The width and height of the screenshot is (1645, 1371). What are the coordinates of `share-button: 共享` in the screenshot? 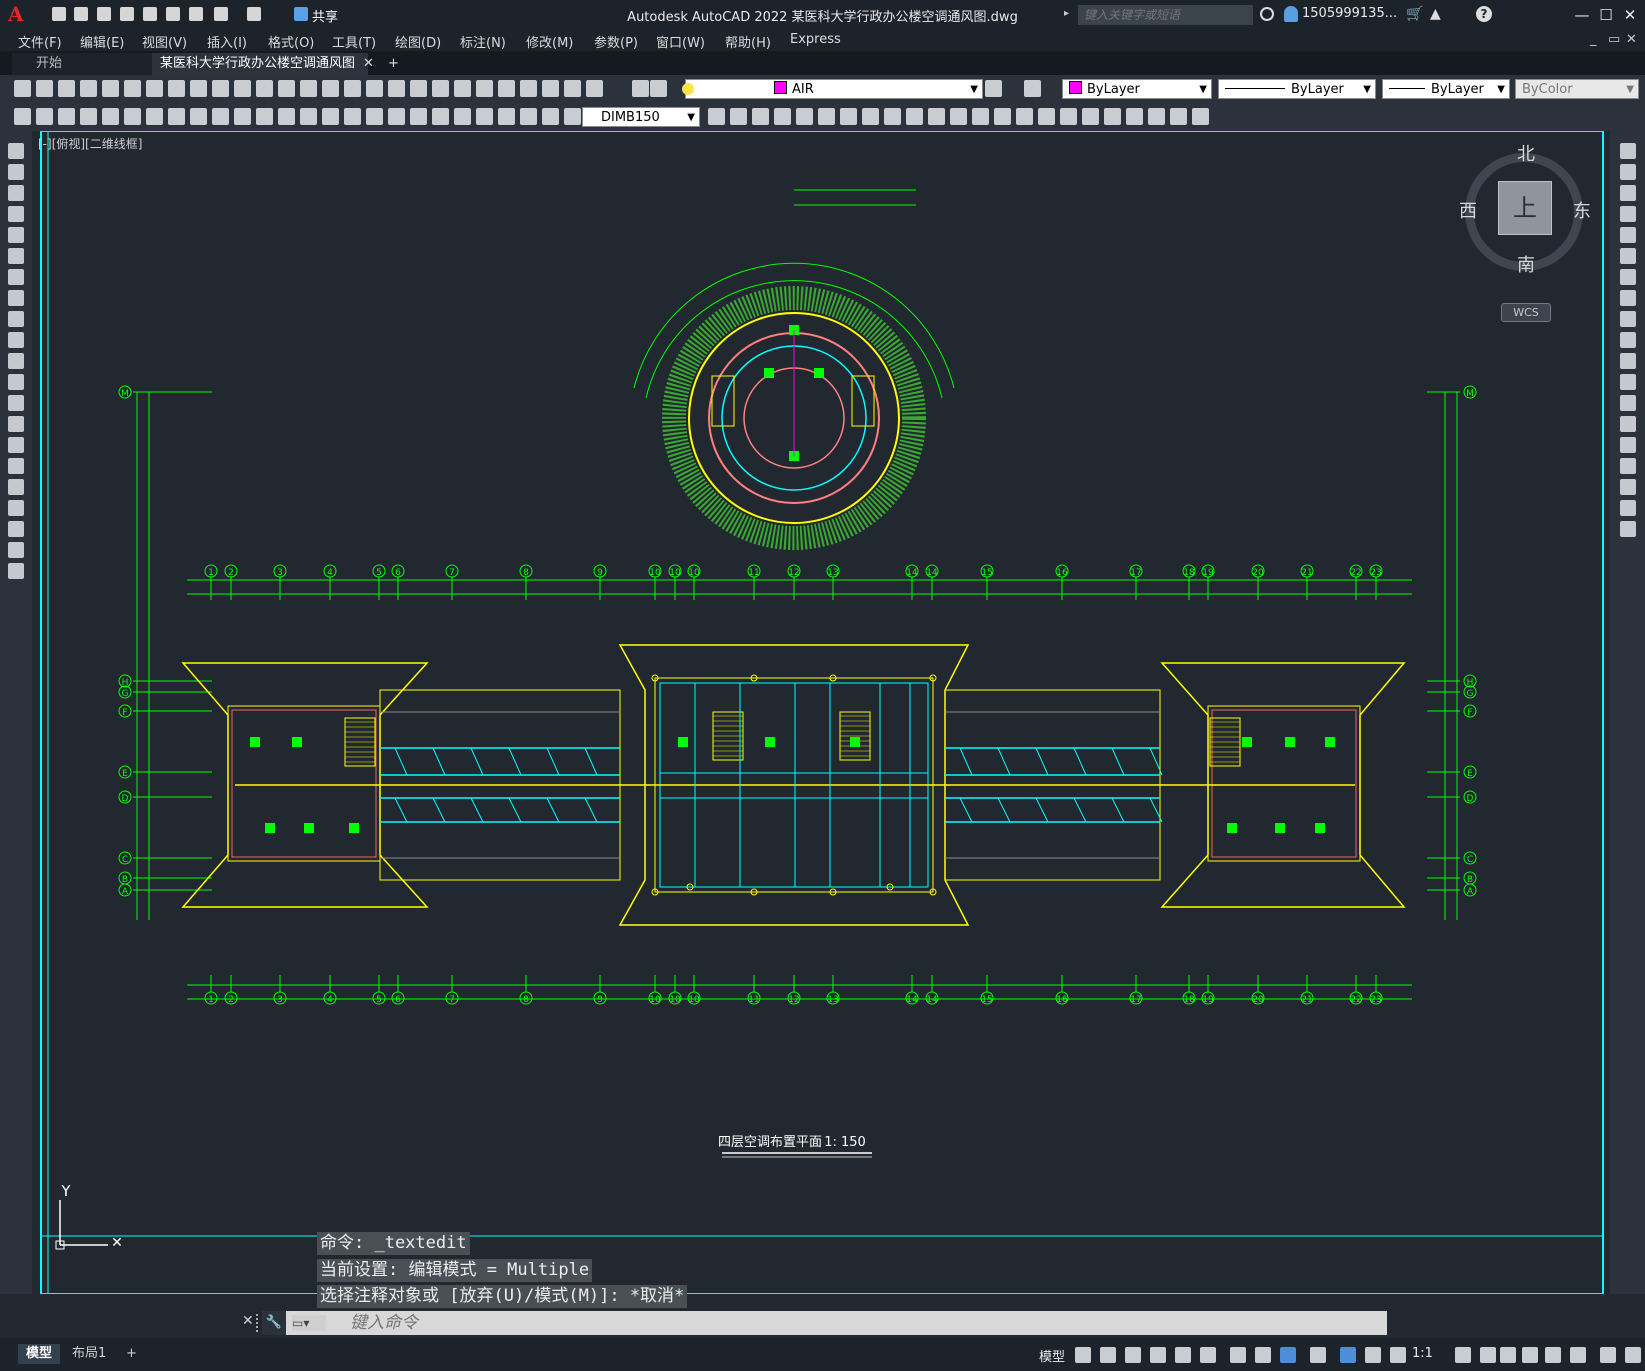 It's located at (325, 15).